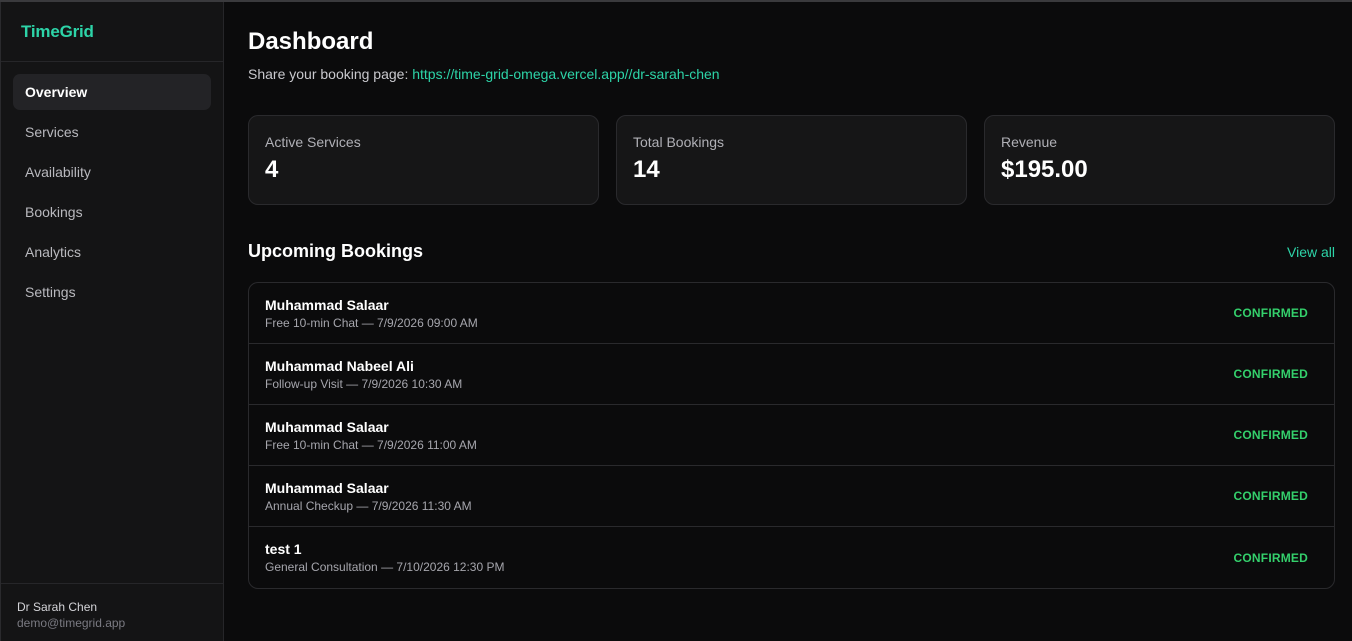 Image resolution: width=1352 pixels, height=641 pixels. Describe the element at coordinates (335, 251) in the screenshot. I see `section-title: Upcoming Bookings` at that location.